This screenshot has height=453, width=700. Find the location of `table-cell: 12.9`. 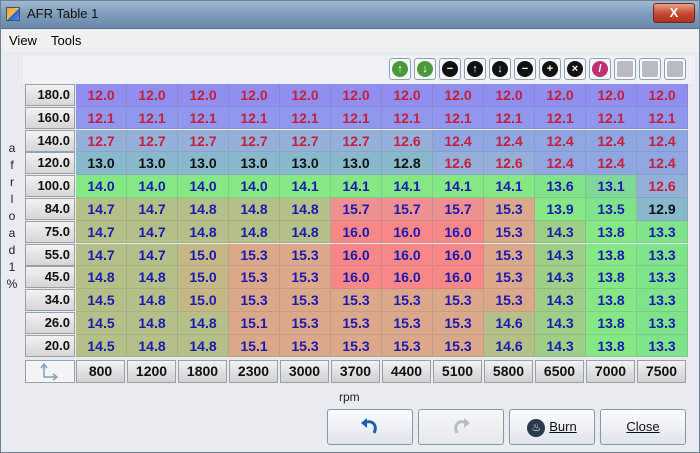

table-cell: 12.9 is located at coordinates (662, 209).